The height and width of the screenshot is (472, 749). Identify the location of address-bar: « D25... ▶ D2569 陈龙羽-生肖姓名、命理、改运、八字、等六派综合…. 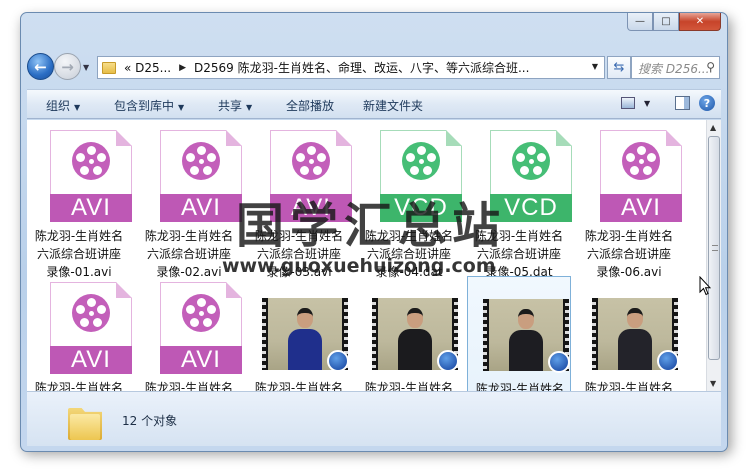
(351, 67).